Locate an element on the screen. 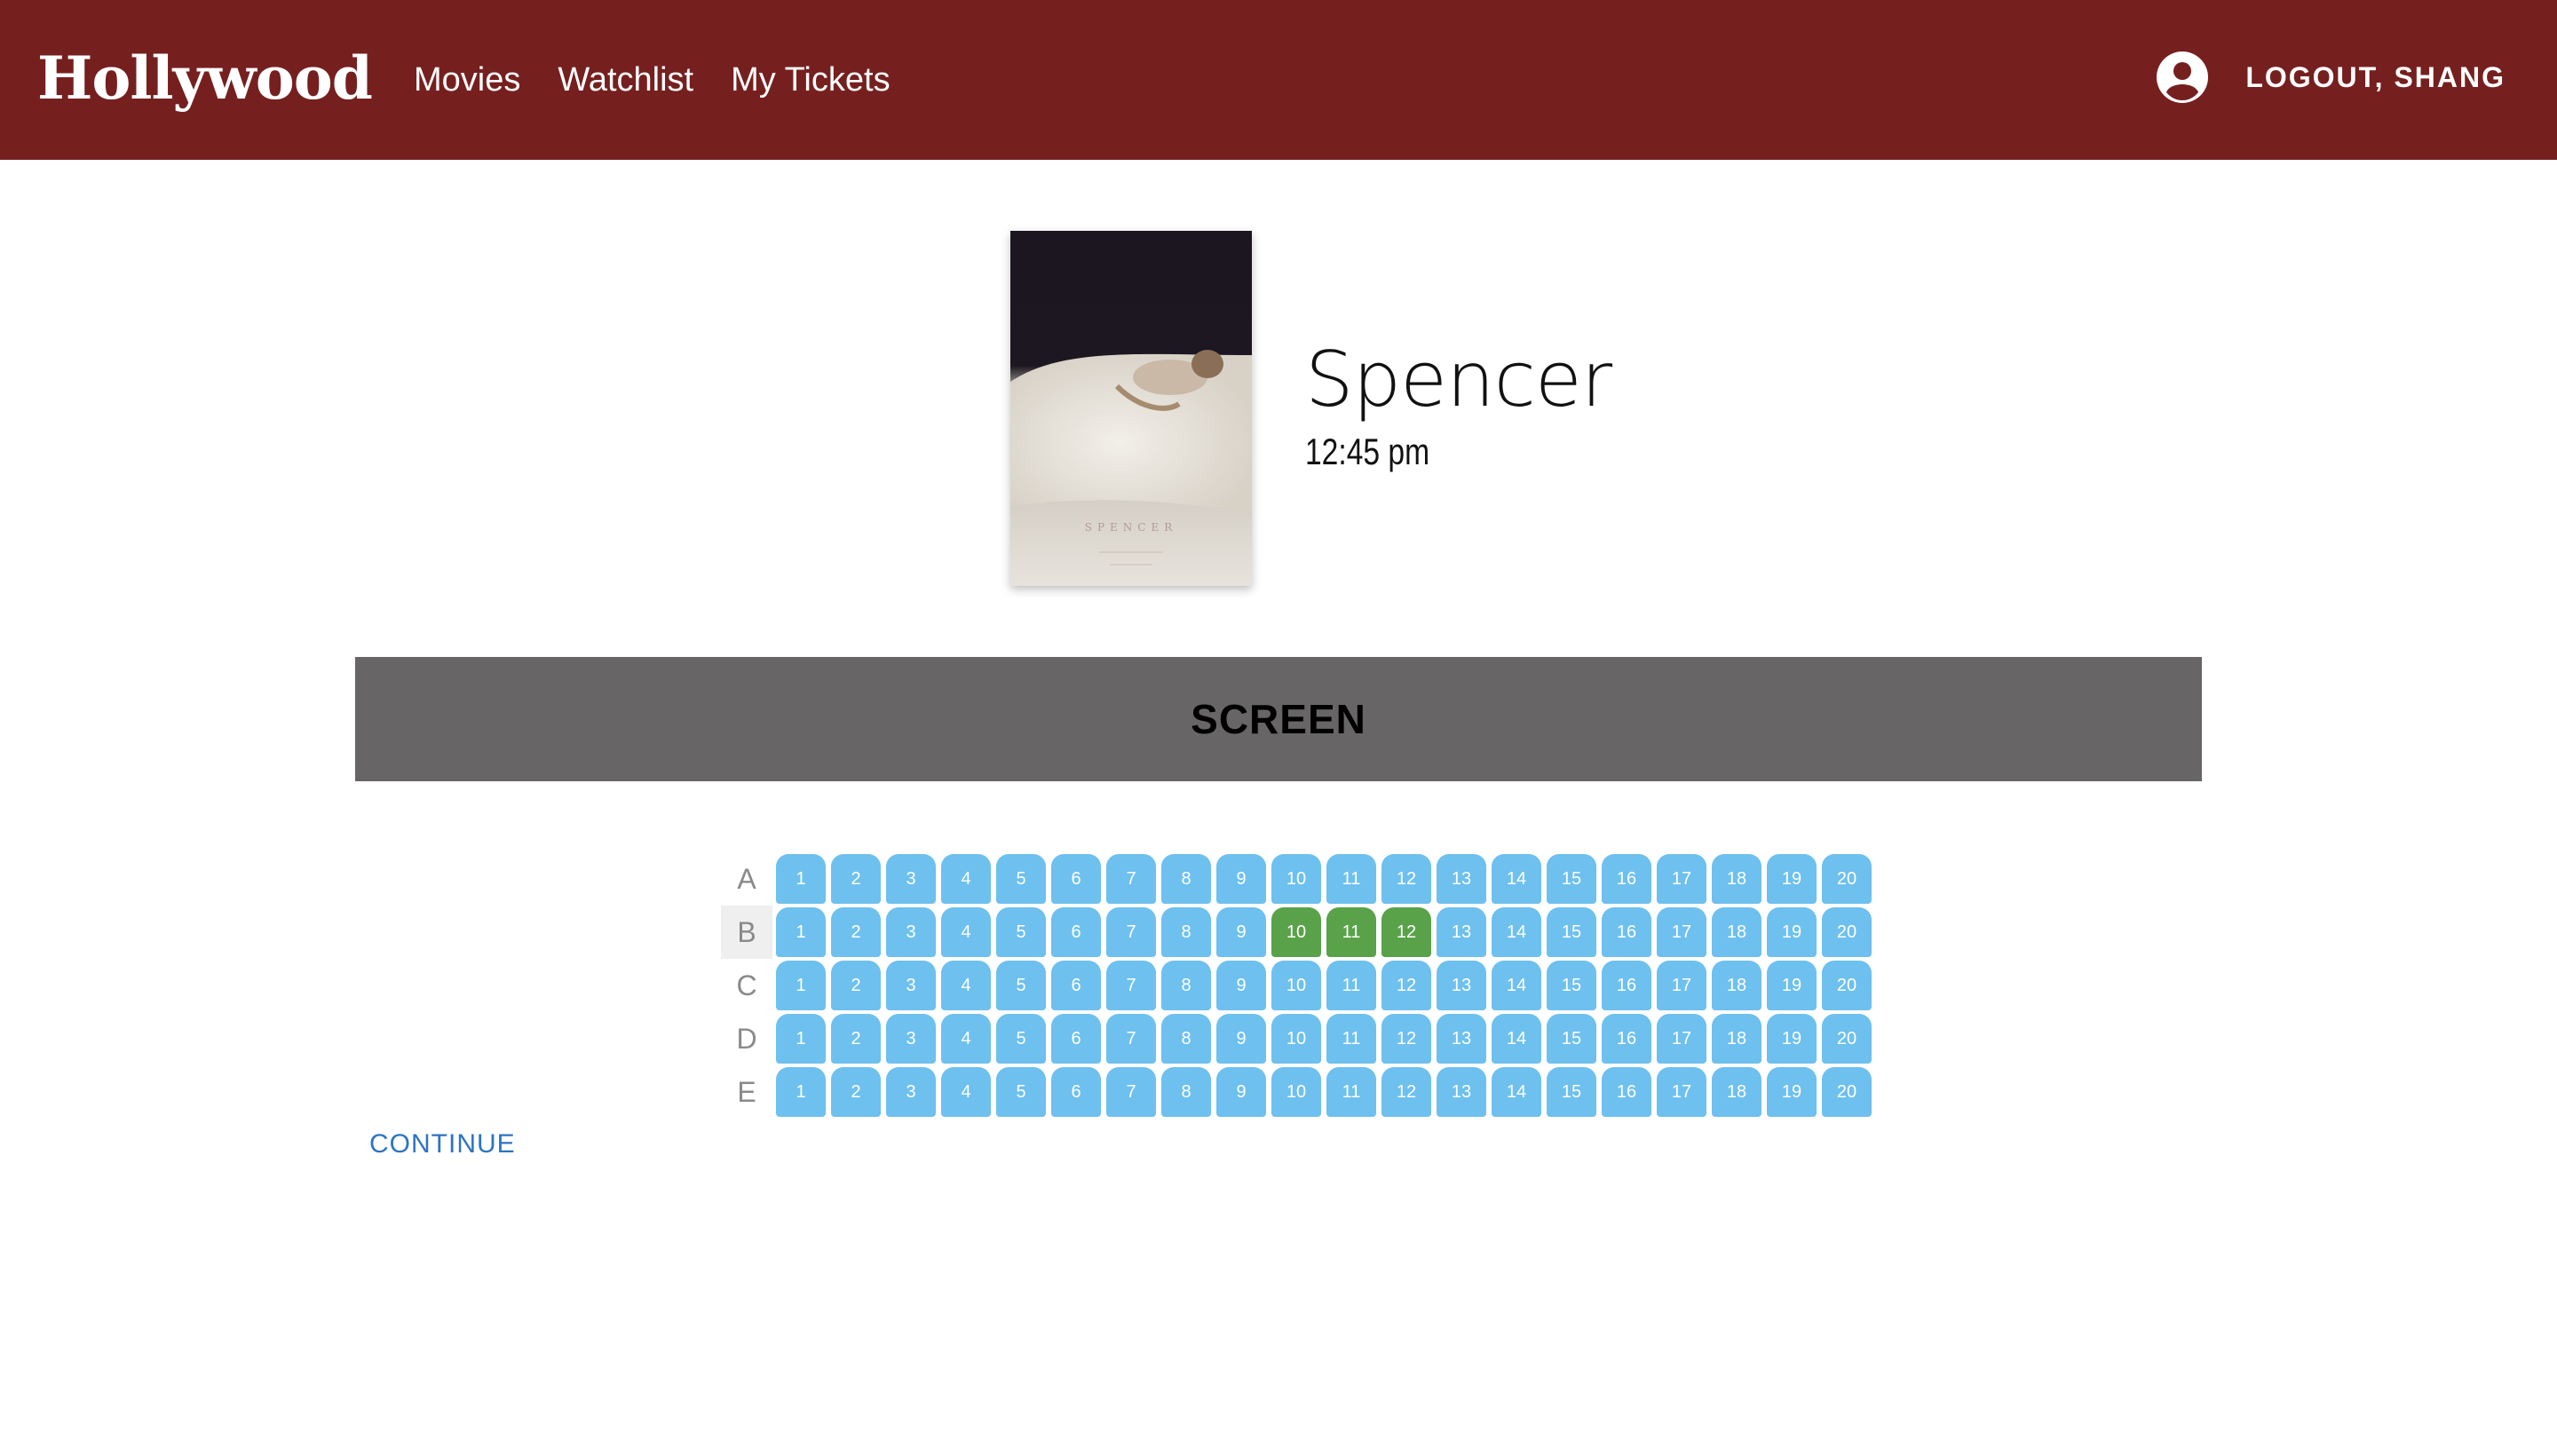 Image resolution: width=2557 pixels, height=1456 pixels. seat-e9: 9 is located at coordinates (1241, 1092).